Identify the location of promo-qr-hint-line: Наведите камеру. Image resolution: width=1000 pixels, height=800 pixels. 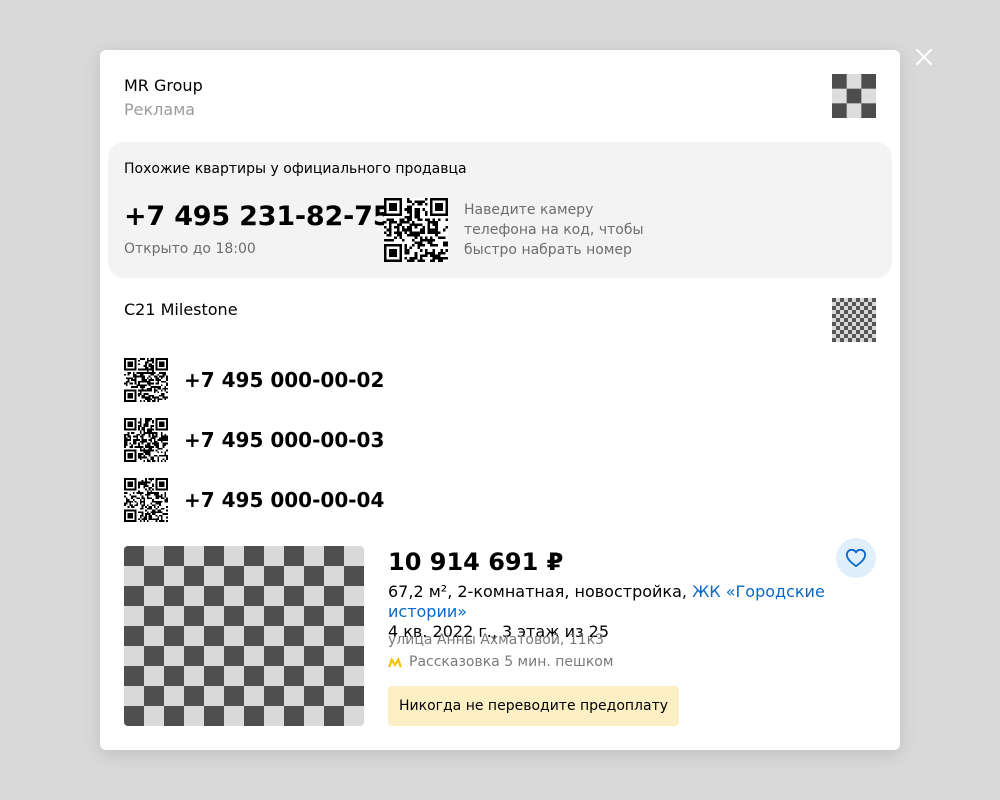
(529, 210).